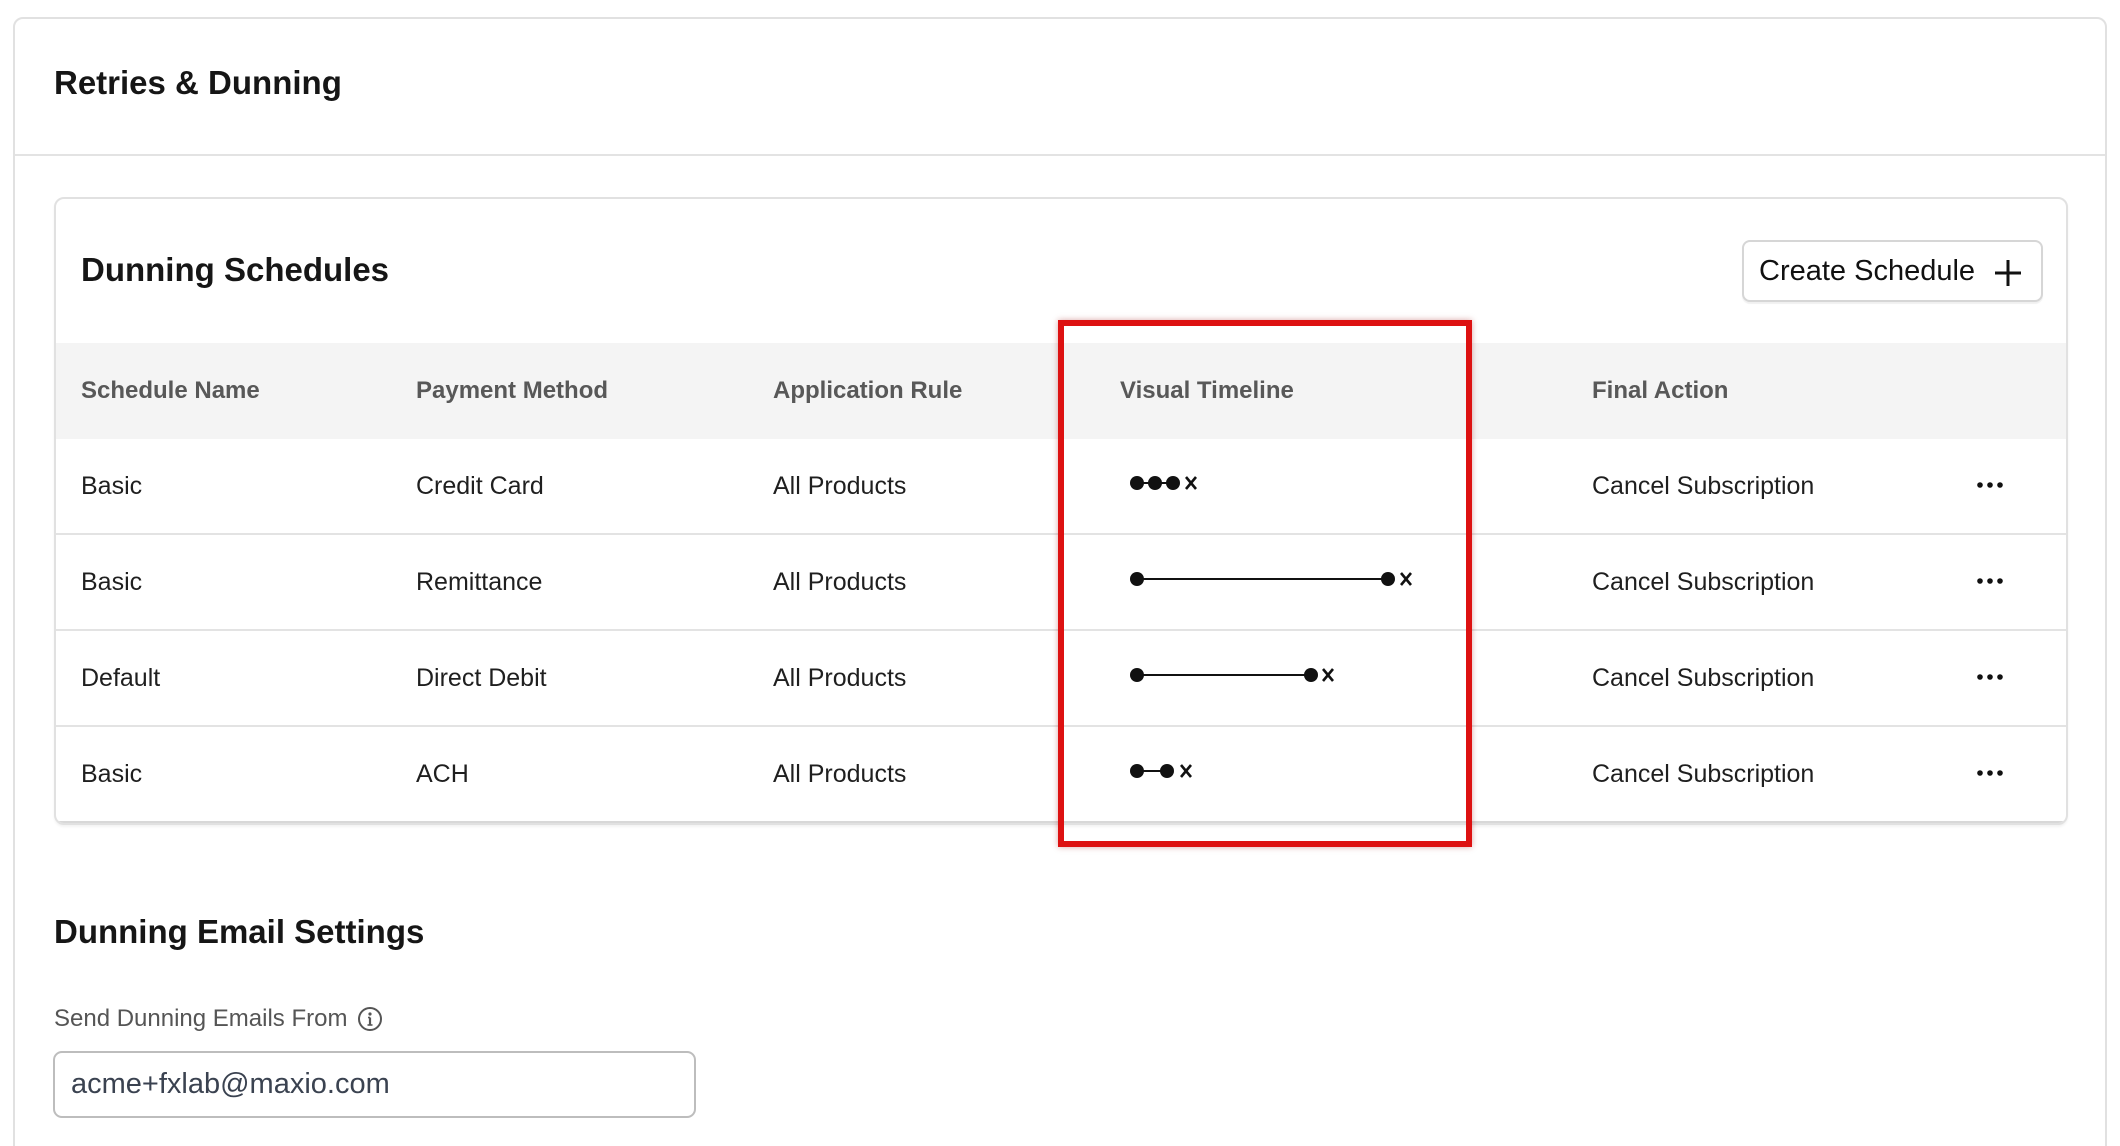  What do you see at coordinates (239, 931) in the screenshot?
I see `email-settings-title: Dunning Email Settings` at bounding box center [239, 931].